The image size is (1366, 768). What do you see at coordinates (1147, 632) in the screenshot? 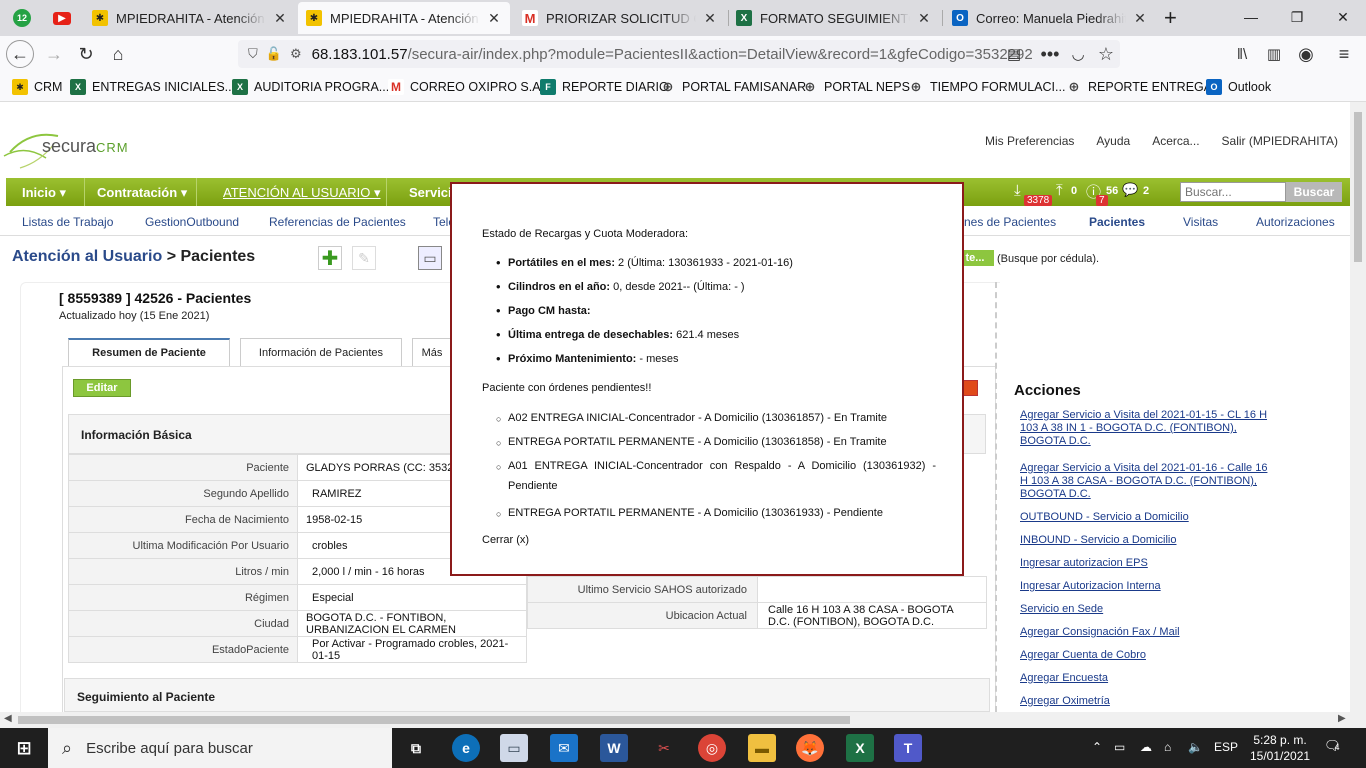
I see `accion-link: Agregar Consignación Fax / Mail` at bounding box center [1147, 632].